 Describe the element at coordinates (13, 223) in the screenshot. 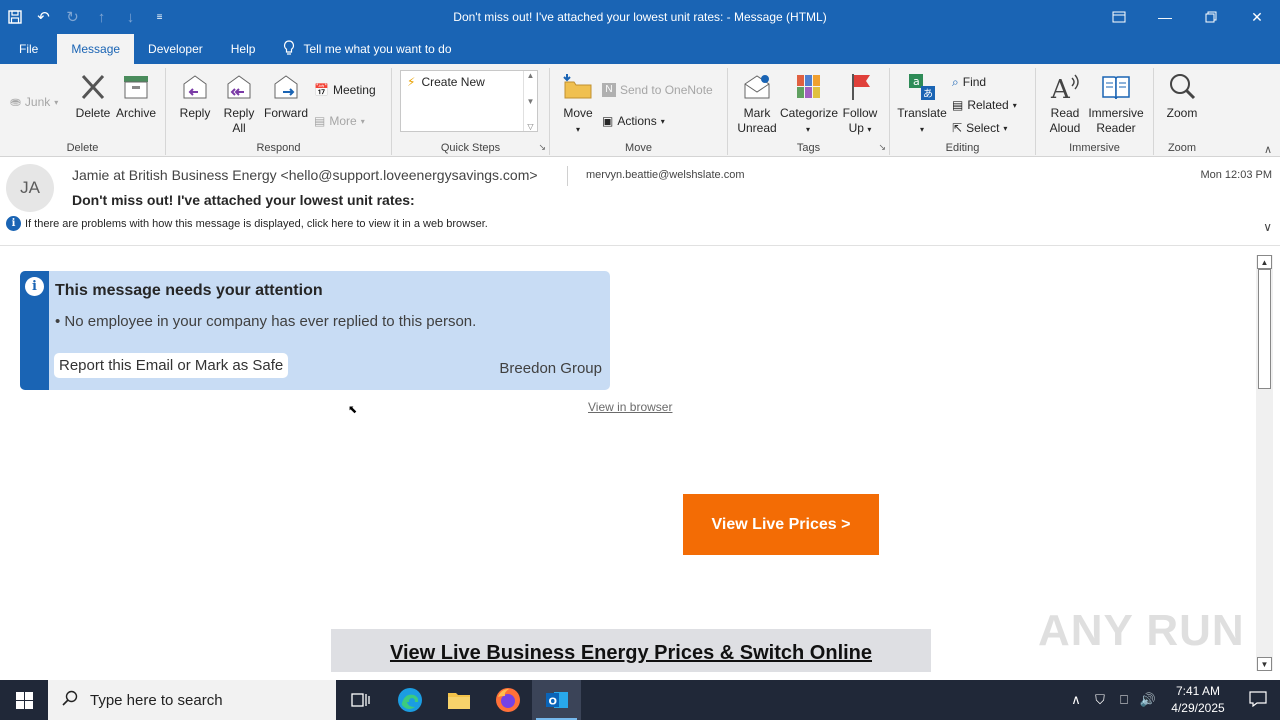

I see `info-icon: i` at that location.